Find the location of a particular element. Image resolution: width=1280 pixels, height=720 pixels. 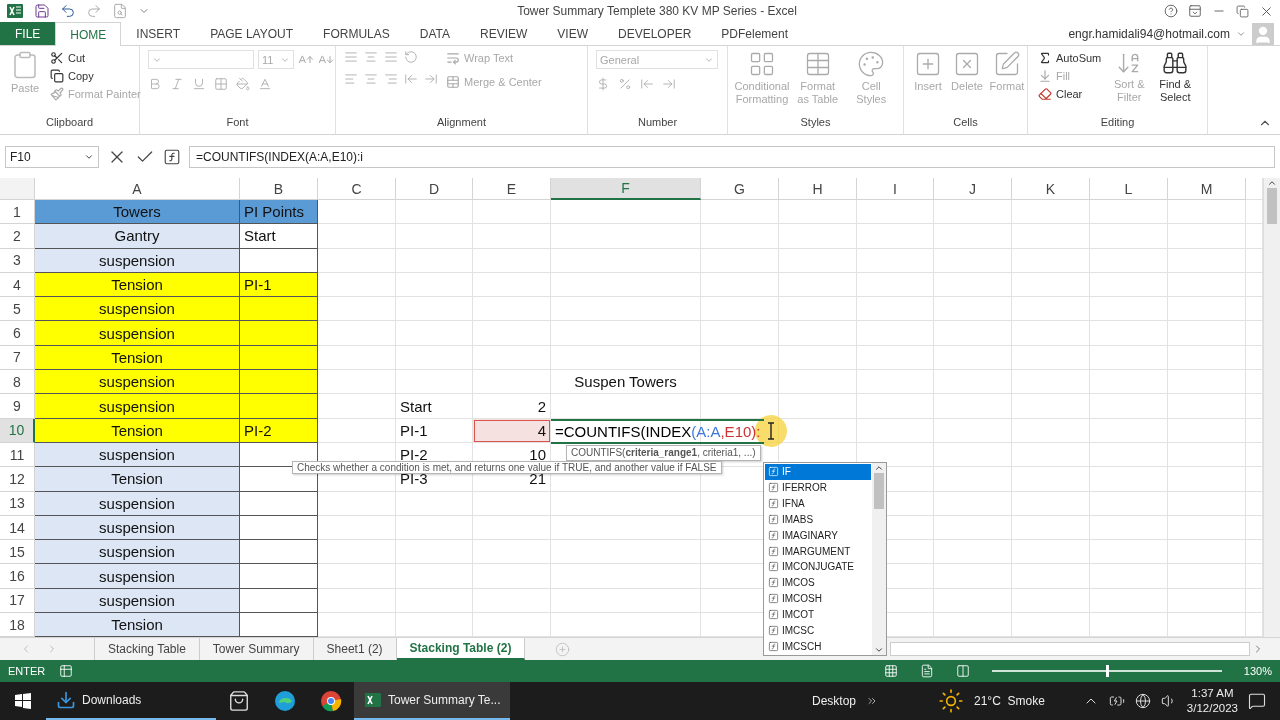

row-header: 15 is located at coordinates (17, 552).